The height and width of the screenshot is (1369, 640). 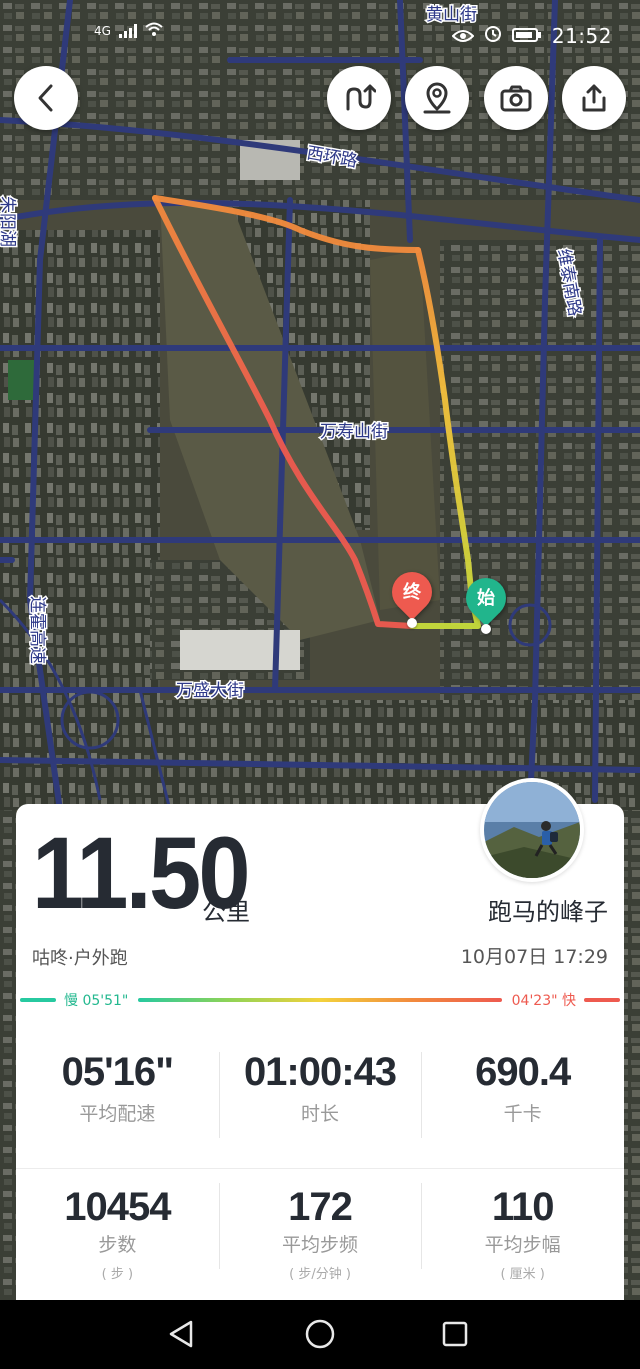 I want to click on run-datetime: 10月07日 17:29, so click(x=534, y=957).